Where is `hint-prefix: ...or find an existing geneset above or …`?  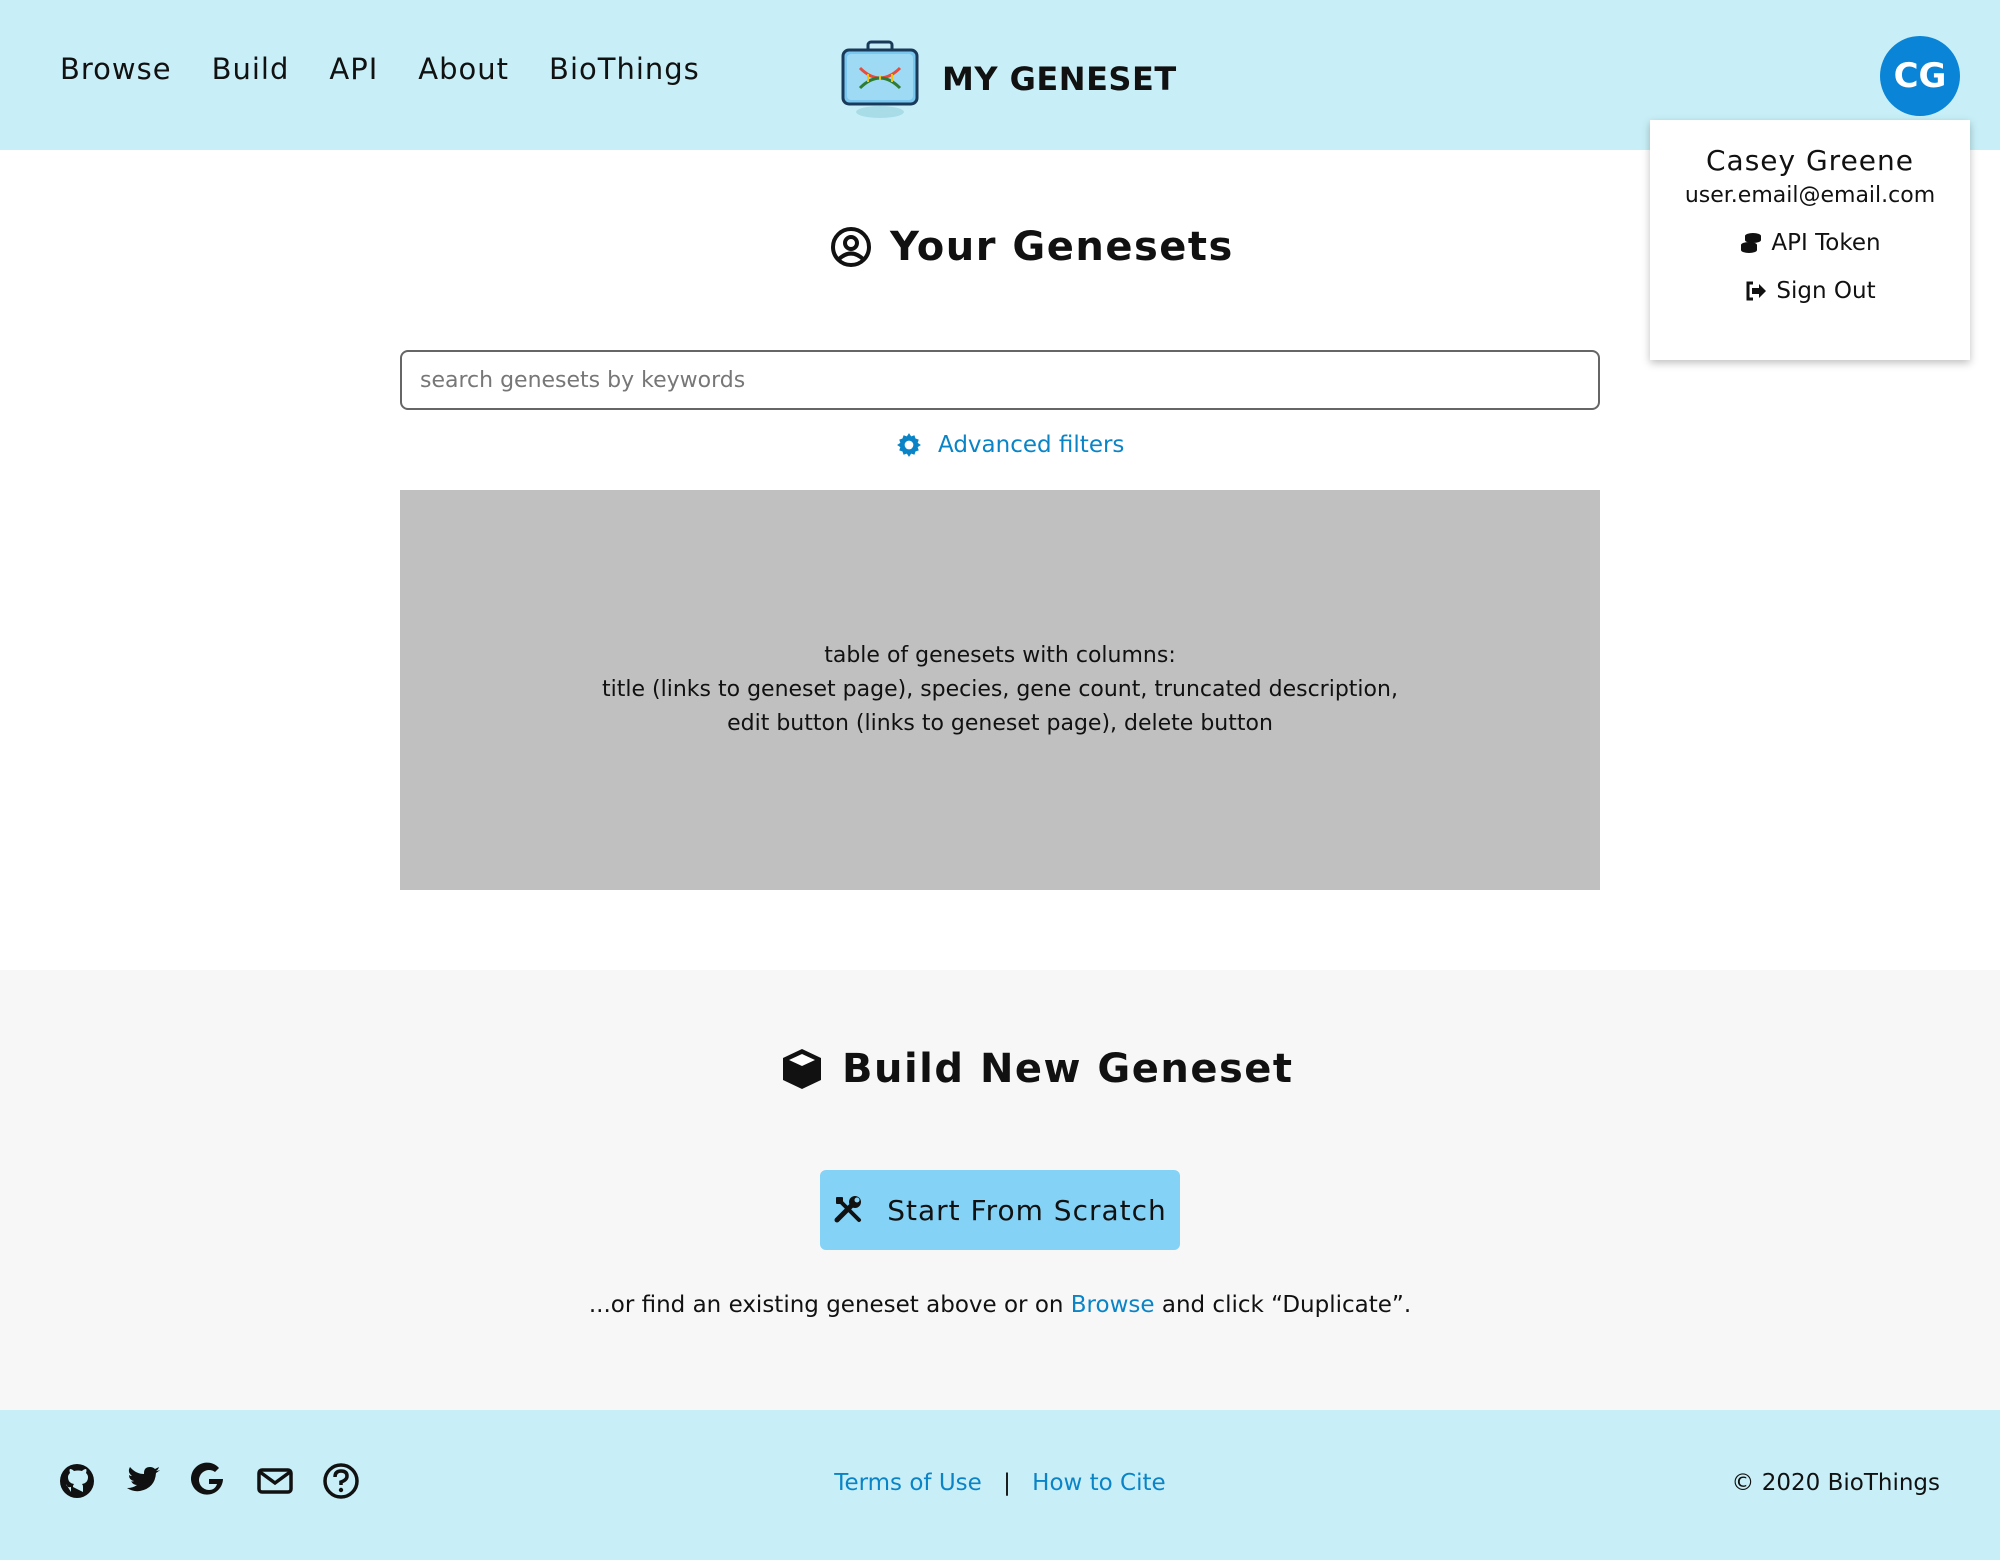
hint-prefix: ...or find an existing geneset above or … is located at coordinates (826, 1305).